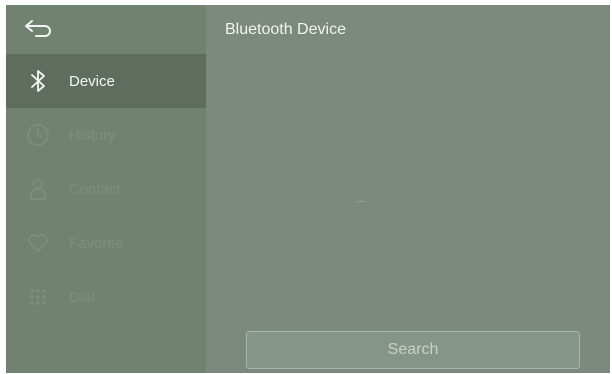  Describe the element at coordinates (38, 135) in the screenshot. I see `clock-icon` at that location.